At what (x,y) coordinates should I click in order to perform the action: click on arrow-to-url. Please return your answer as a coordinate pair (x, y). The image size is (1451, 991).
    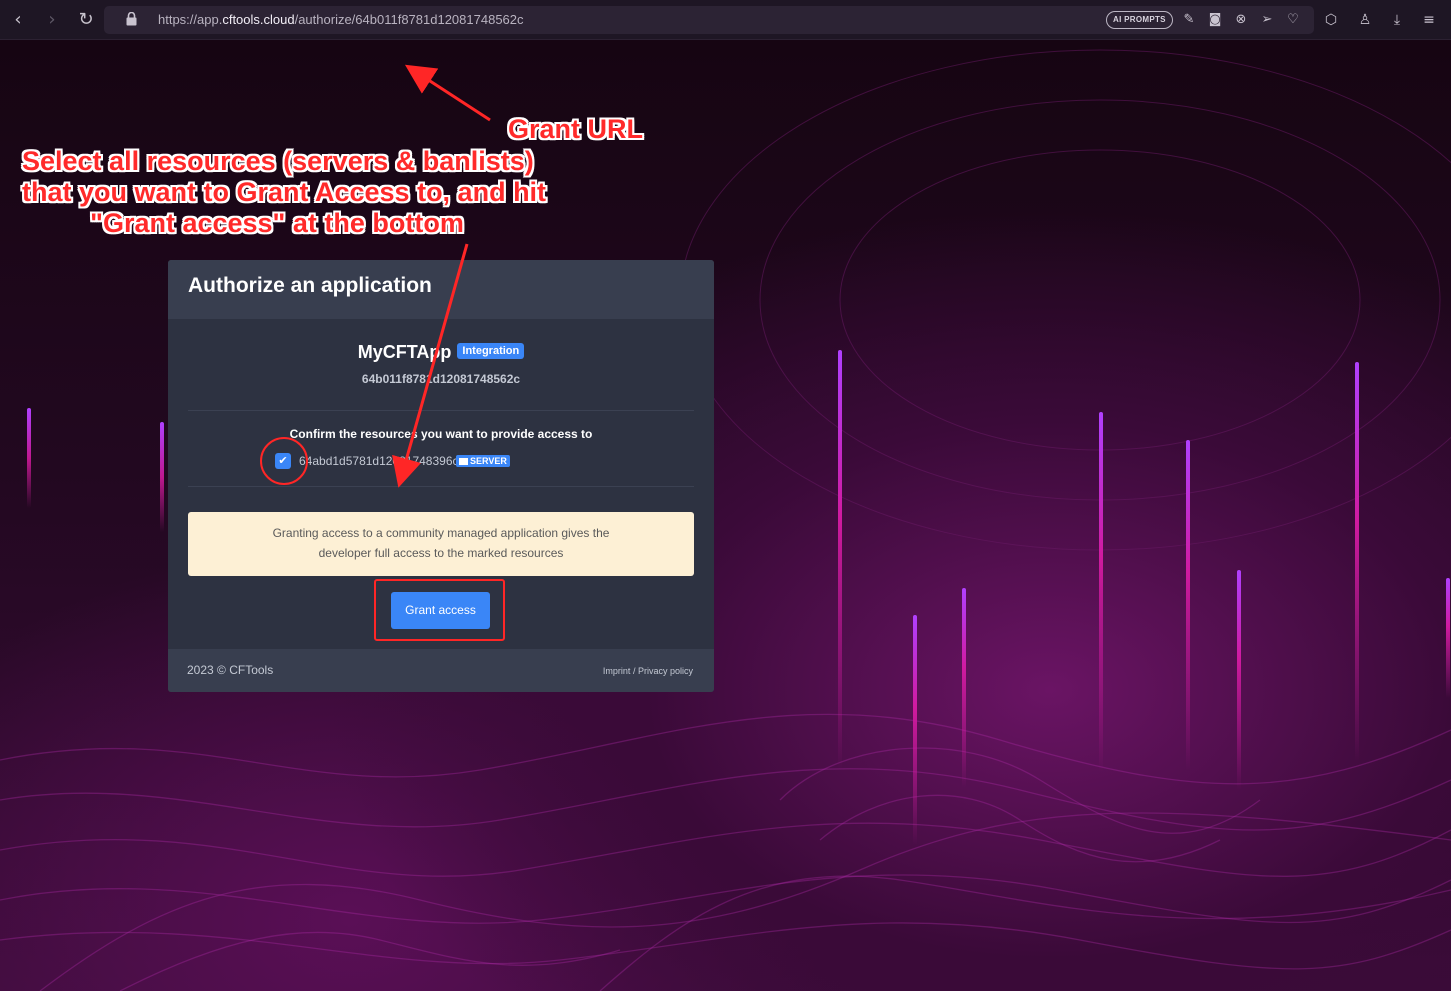
    Looking at the image, I should click on (447, 93).